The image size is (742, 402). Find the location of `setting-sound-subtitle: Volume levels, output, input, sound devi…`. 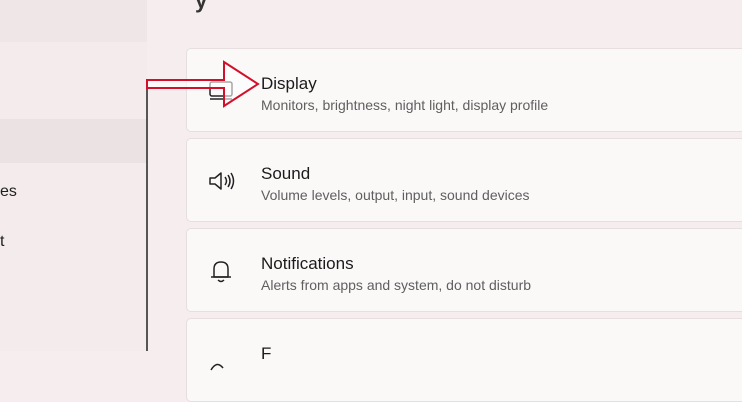

setting-sound-subtitle: Volume levels, output, input, sound devi… is located at coordinates (395, 195).